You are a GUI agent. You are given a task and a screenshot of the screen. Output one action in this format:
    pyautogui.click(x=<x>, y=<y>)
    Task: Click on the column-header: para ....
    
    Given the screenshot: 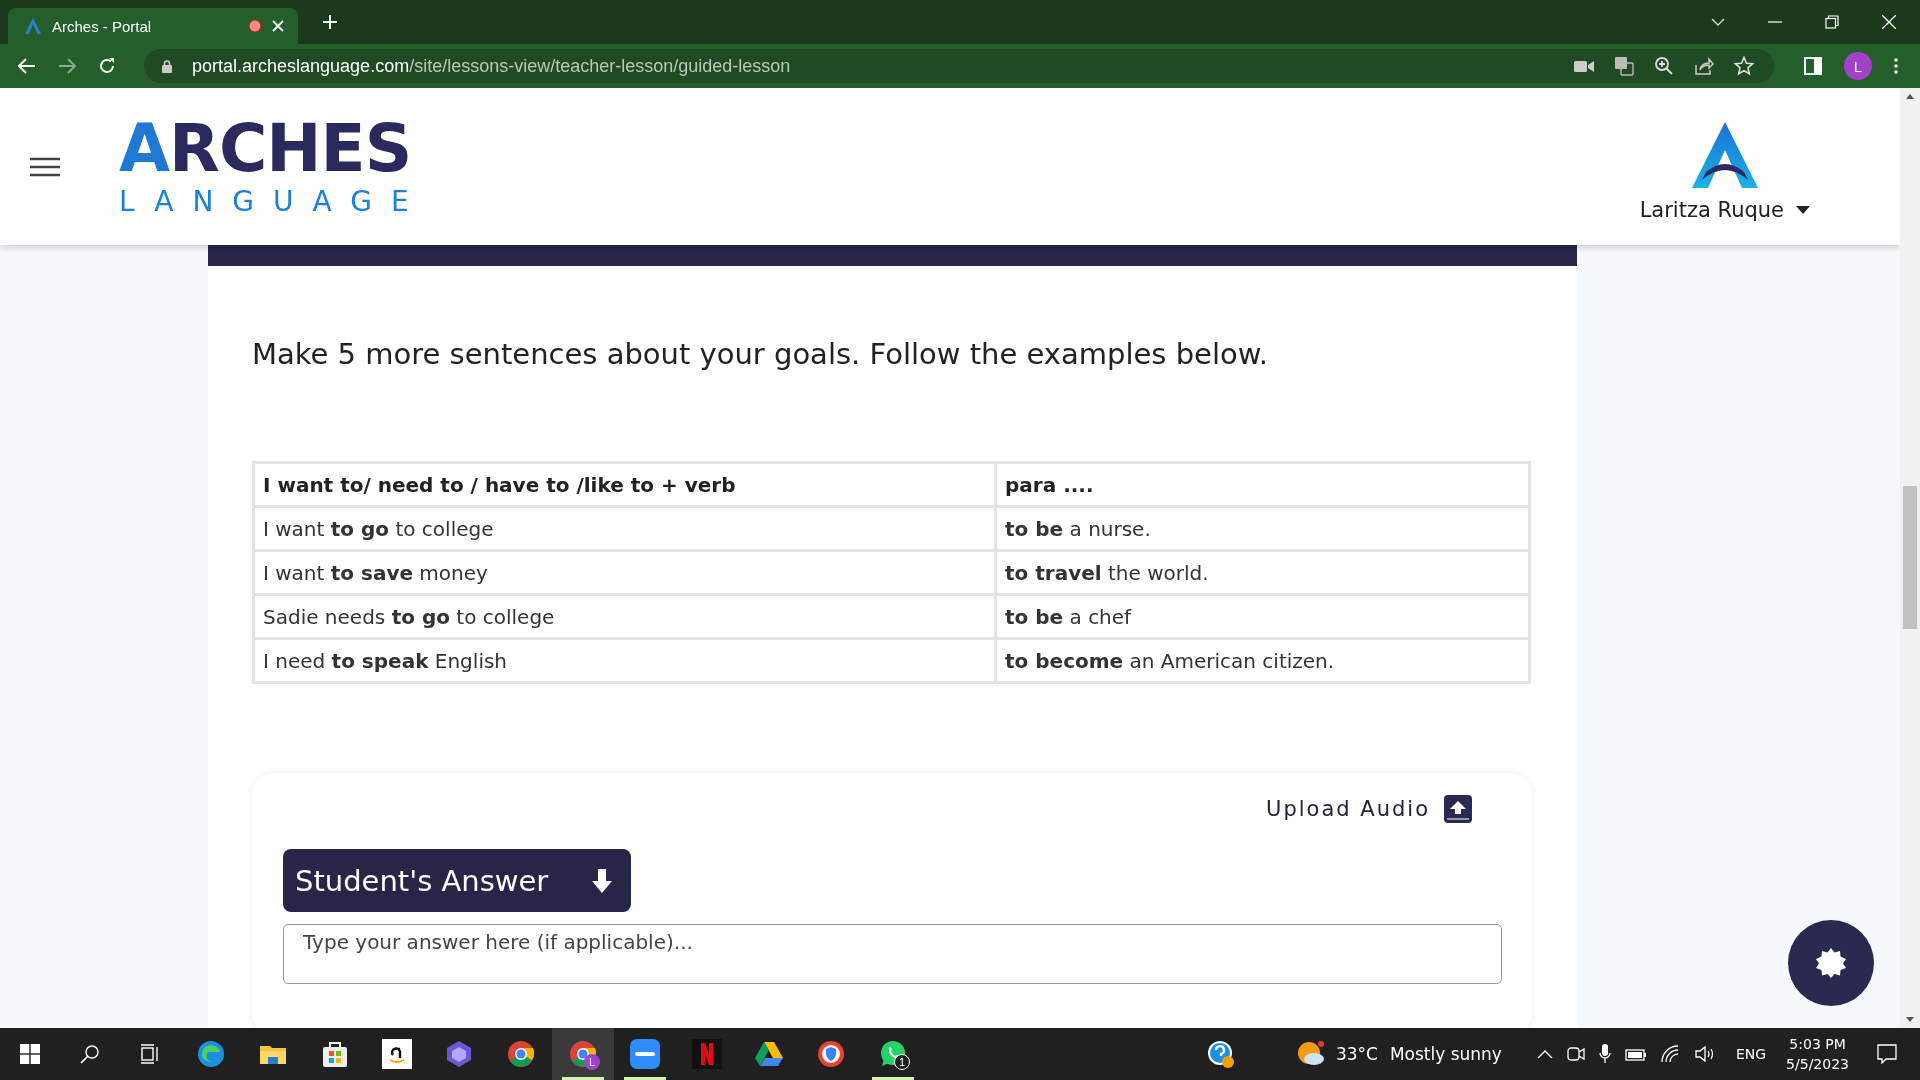 What is the action you would take?
    pyautogui.click(x=1262, y=484)
    